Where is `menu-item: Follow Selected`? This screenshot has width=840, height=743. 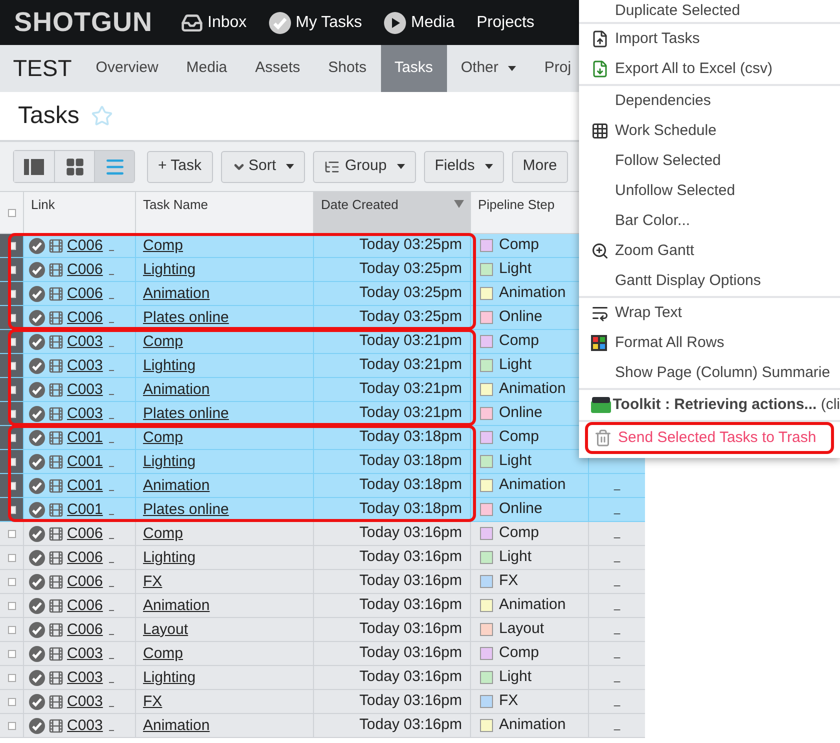
menu-item: Follow Selected is located at coordinates (709, 161).